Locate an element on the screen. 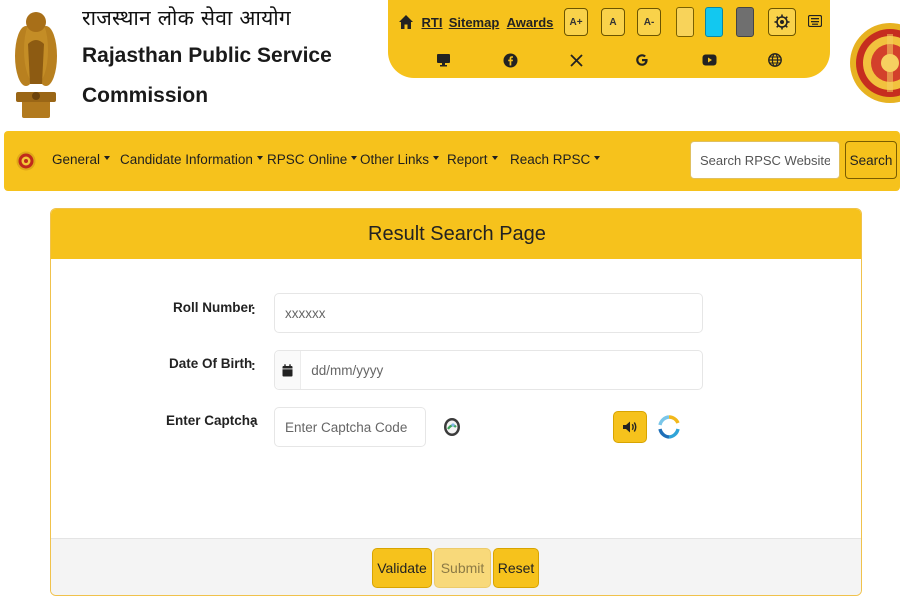 The height and width of the screenshot is (601, 900). dob-input is located at coordinates (501, 370).